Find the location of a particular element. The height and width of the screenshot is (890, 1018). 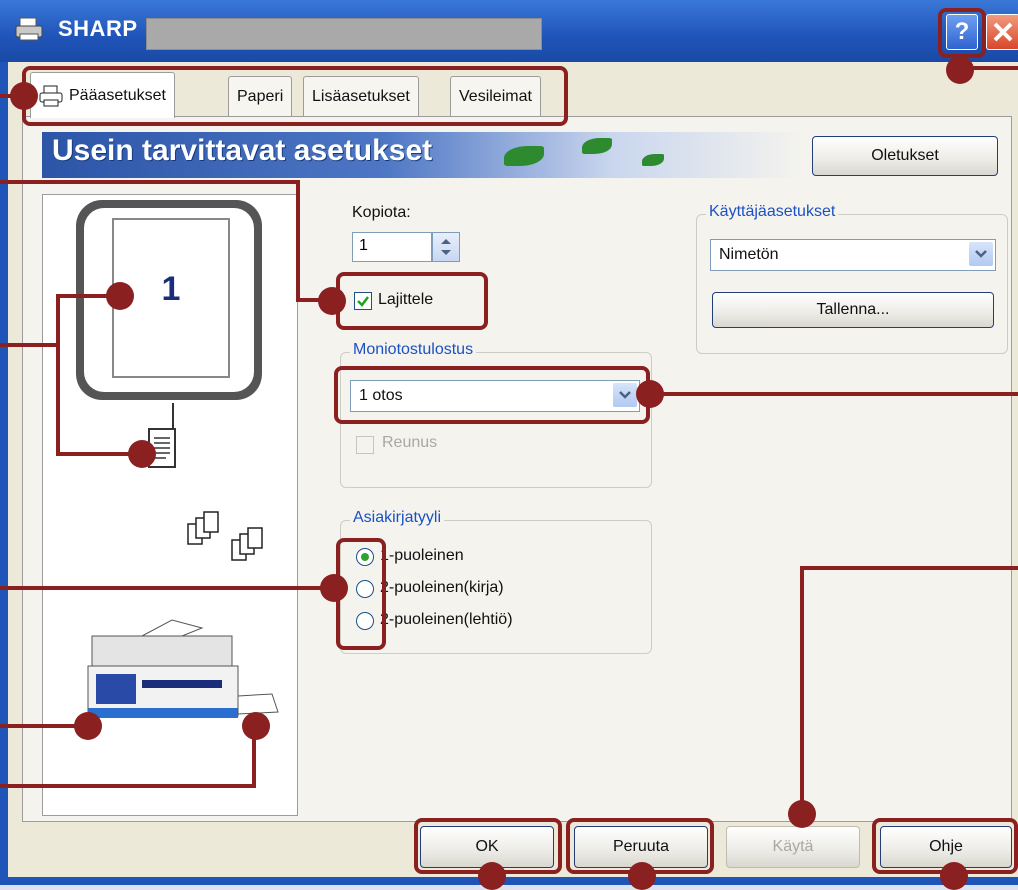

one-sided-label: 1-puoleinen is located at coordinates (422, 555).